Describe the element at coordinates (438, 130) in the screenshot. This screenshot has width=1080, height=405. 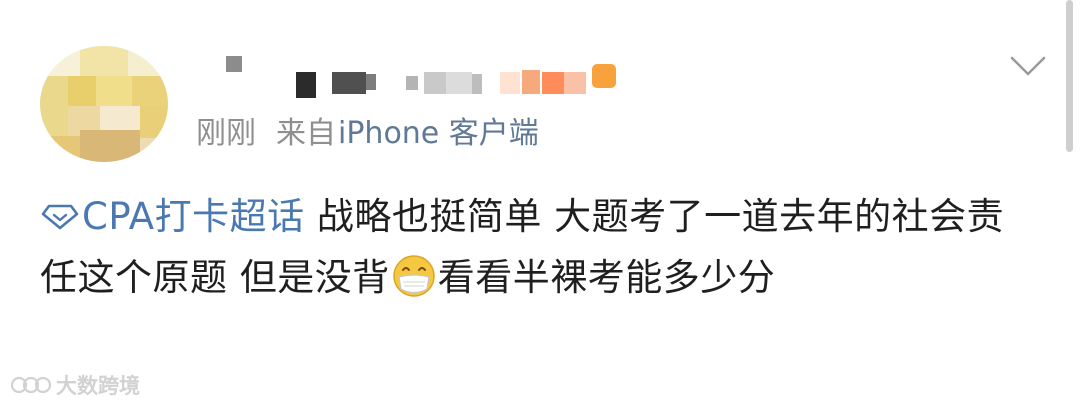
I see `source-client: iPhone 客户端` at that location.